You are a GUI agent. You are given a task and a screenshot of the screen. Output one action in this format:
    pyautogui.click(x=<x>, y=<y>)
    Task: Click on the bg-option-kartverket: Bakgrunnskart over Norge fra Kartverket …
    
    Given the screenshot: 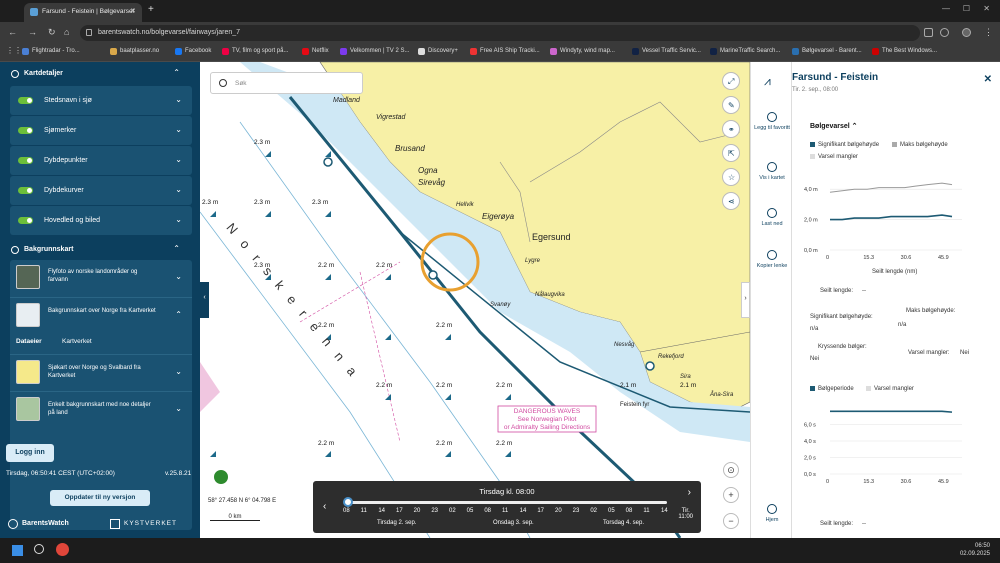 What is the action you would take?
    pyautogui.click(x=101, y=315)
    